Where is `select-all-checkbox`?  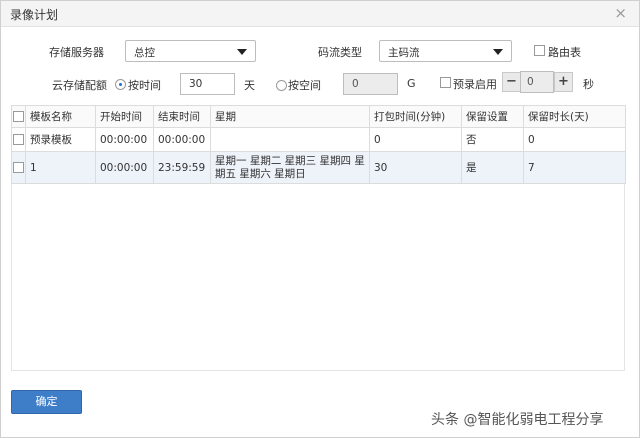 select-all-checkbox is located at coordinates (18, 116).